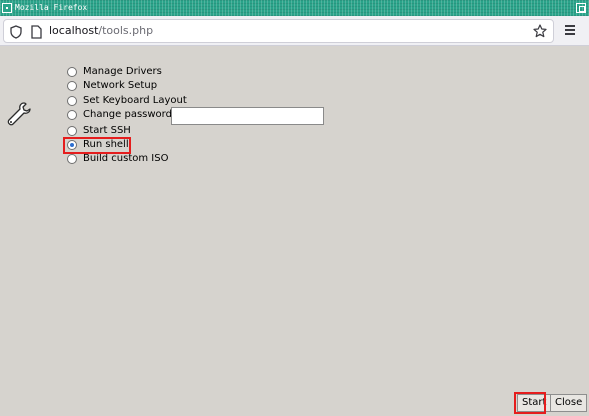 This screenshot has height=416, width=589. What do you see at coordinates (97, 145) in the screenshot?
I see `run-shell-highlight` at bounding box center [97, 145].